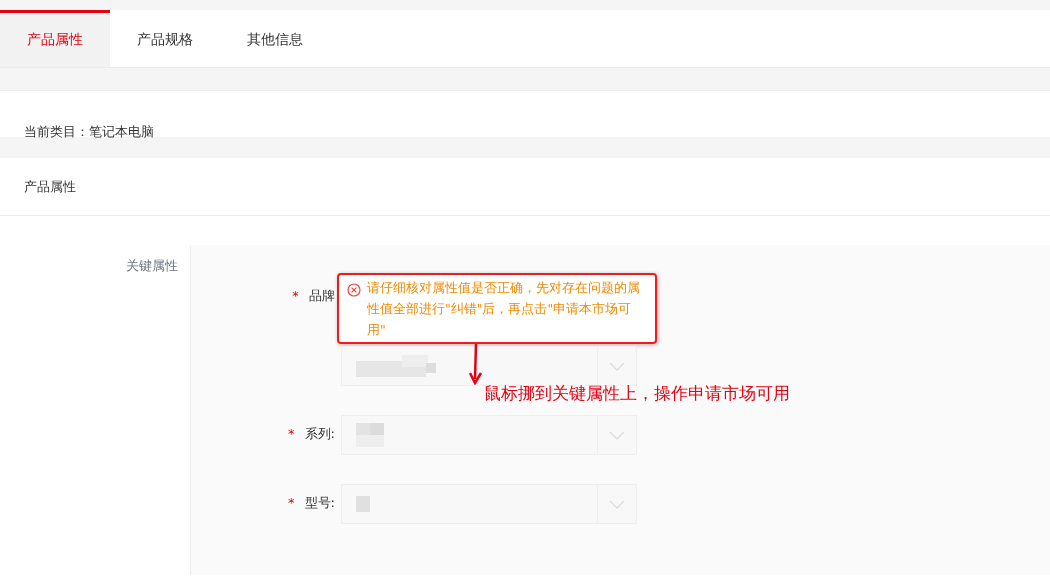 The height and width of the screenshot is (578, 1050). I want to click on tab: 产品属性, so click(55, 38).